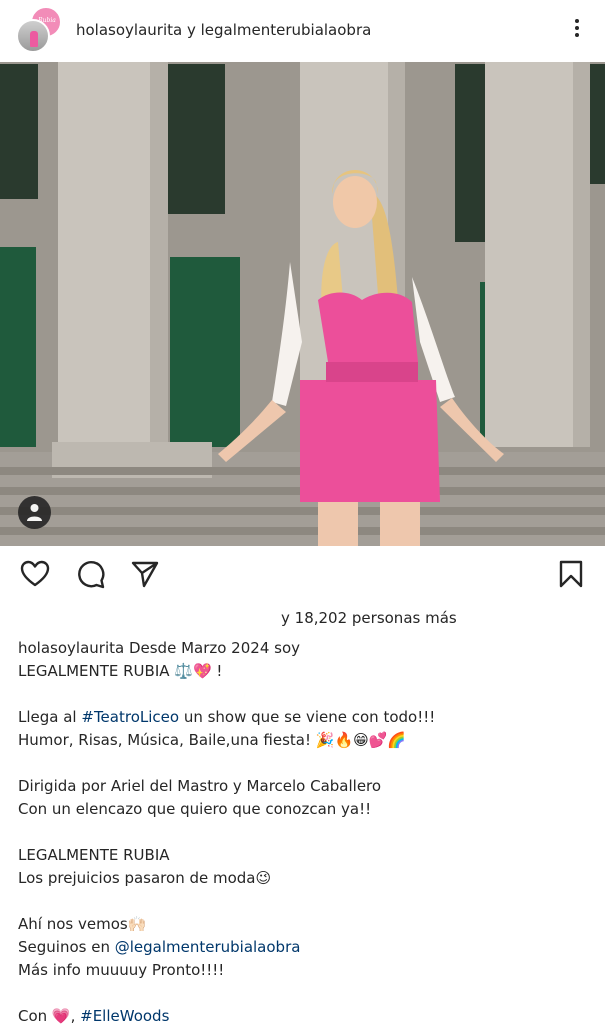 Image resolution: width=605 pixels, height=1024 pixels. I want to click on collab-avatars: Rubia, so click(40, 30).